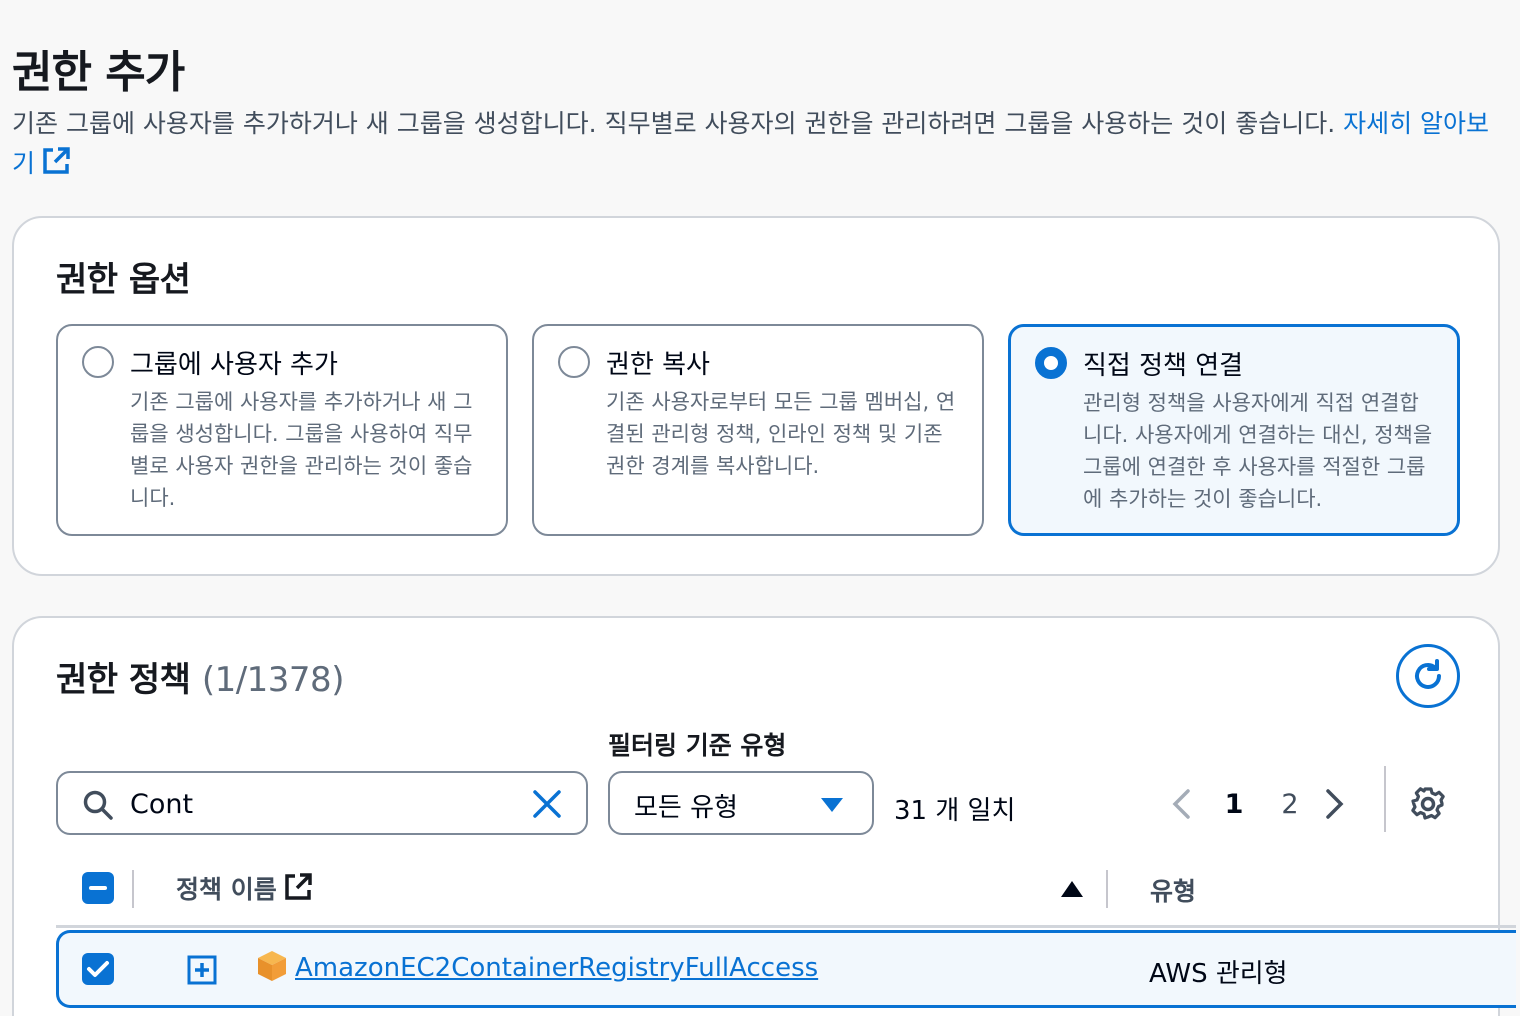  I want to click on policies-title: 권한 정책 (1/1378), so click(200, 676).